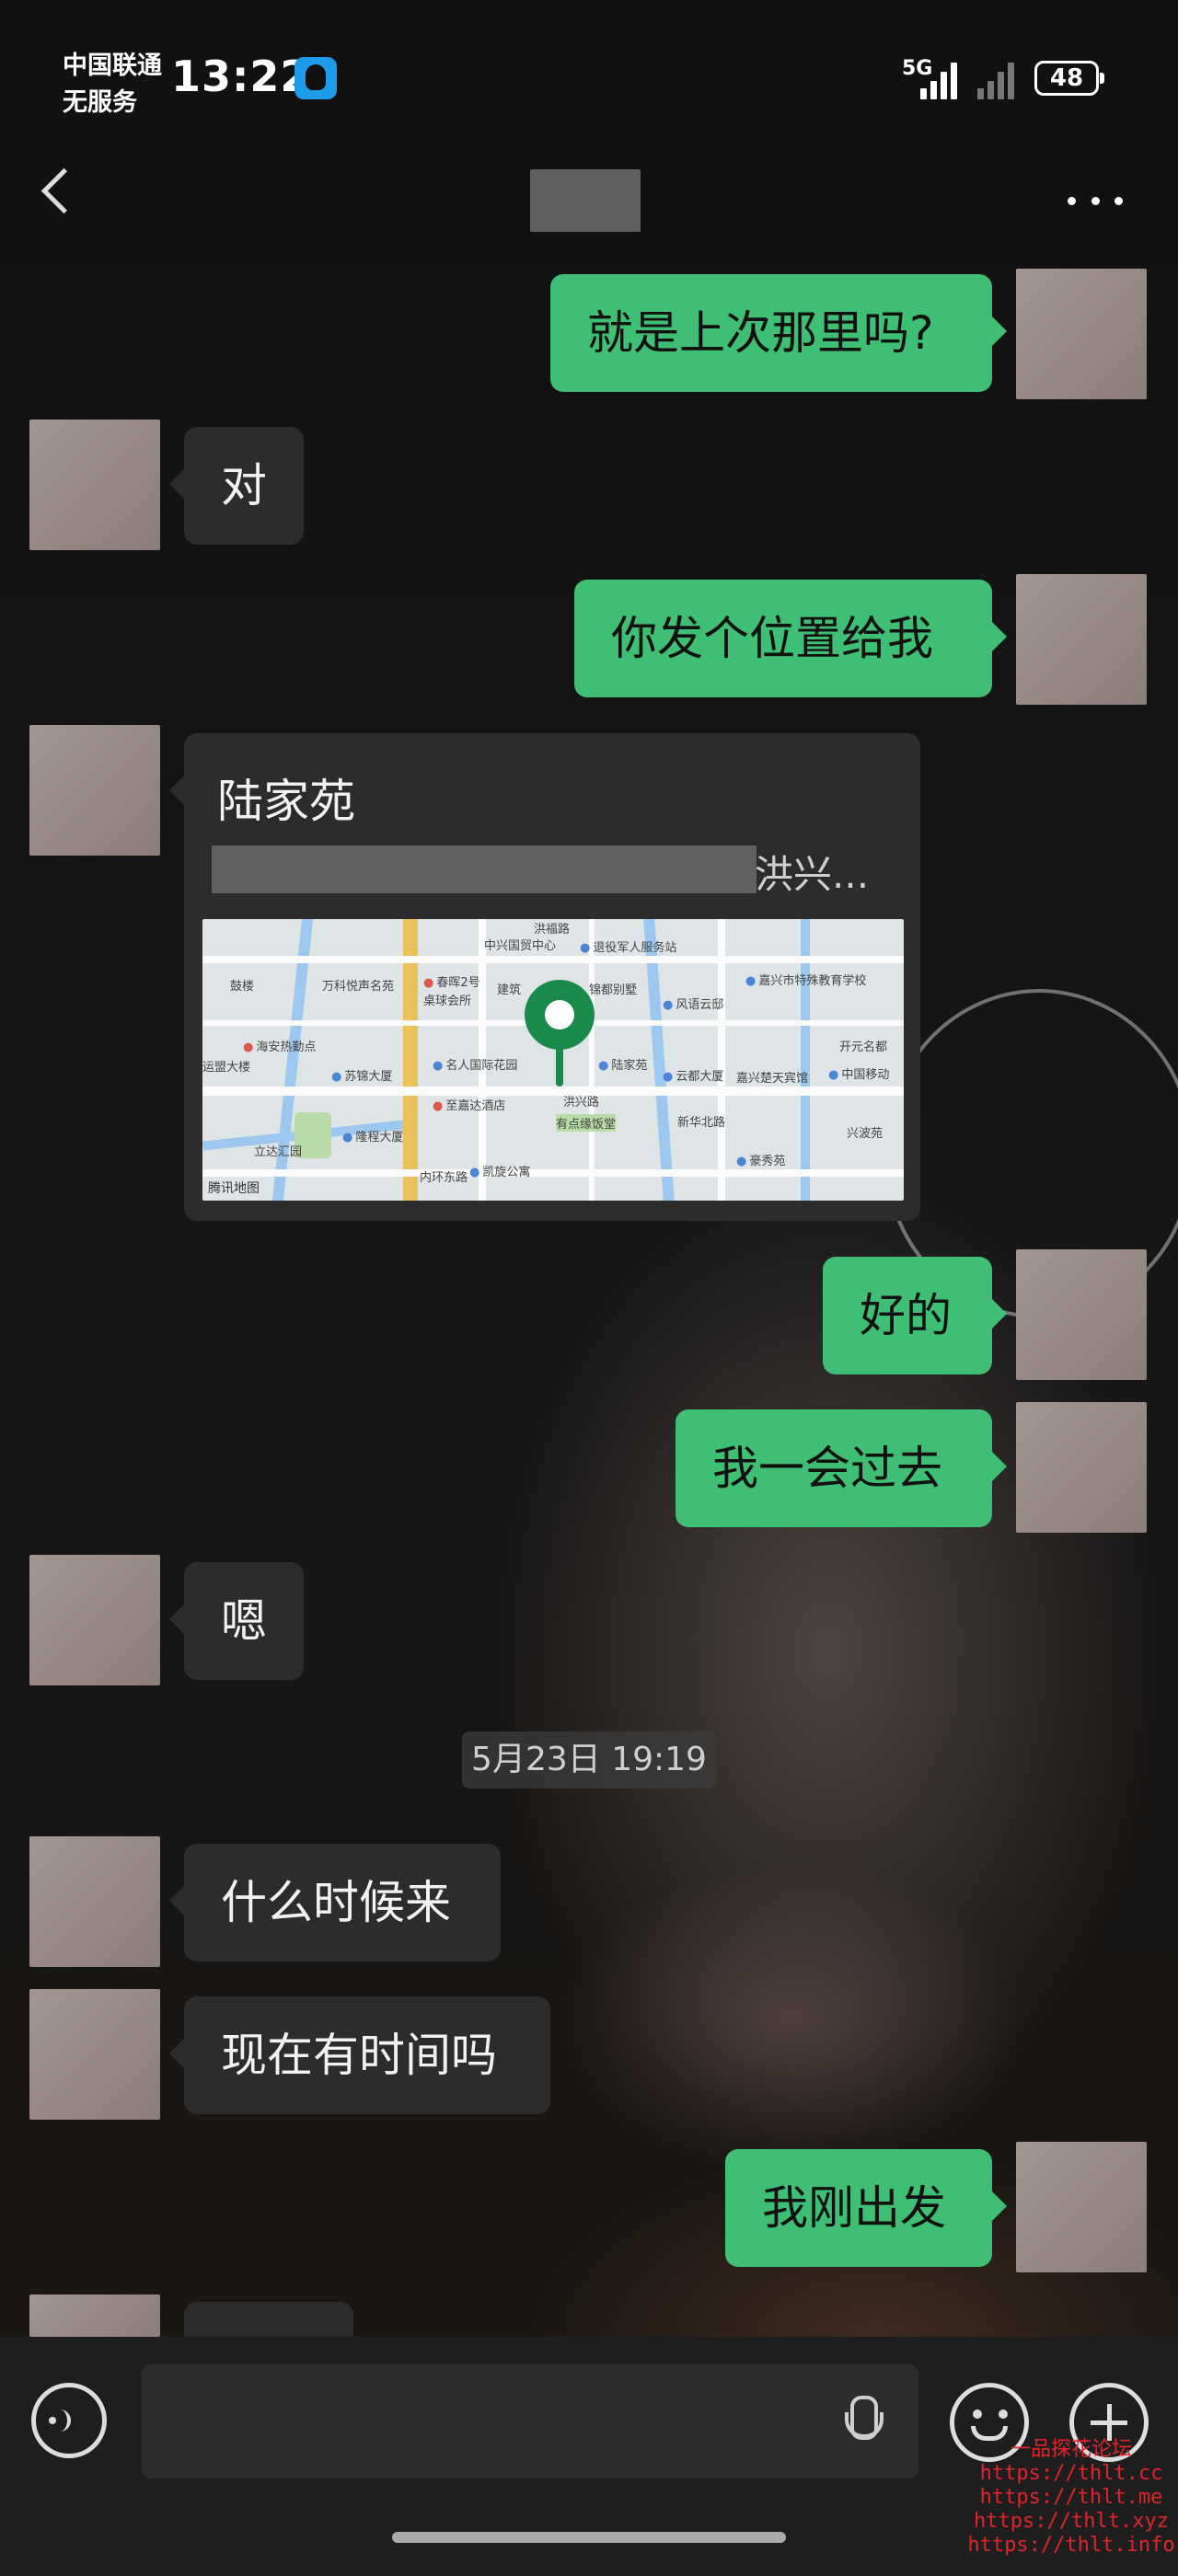 This screenshot has height=2576, width=1178. Describe the element at coordinates (1071, 2545) in the screenshot. I see `watermark-url: https://thlt.info` at that location.